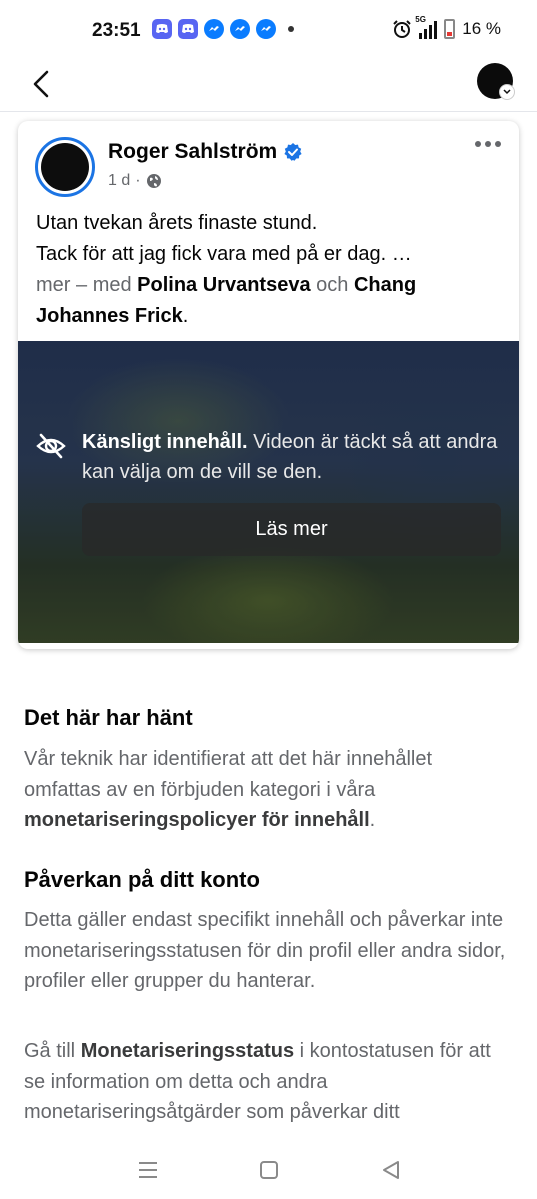 The width and height of the screenshot is (537, 1199). I want to click on recent-apps-button, so click(148, 1170).